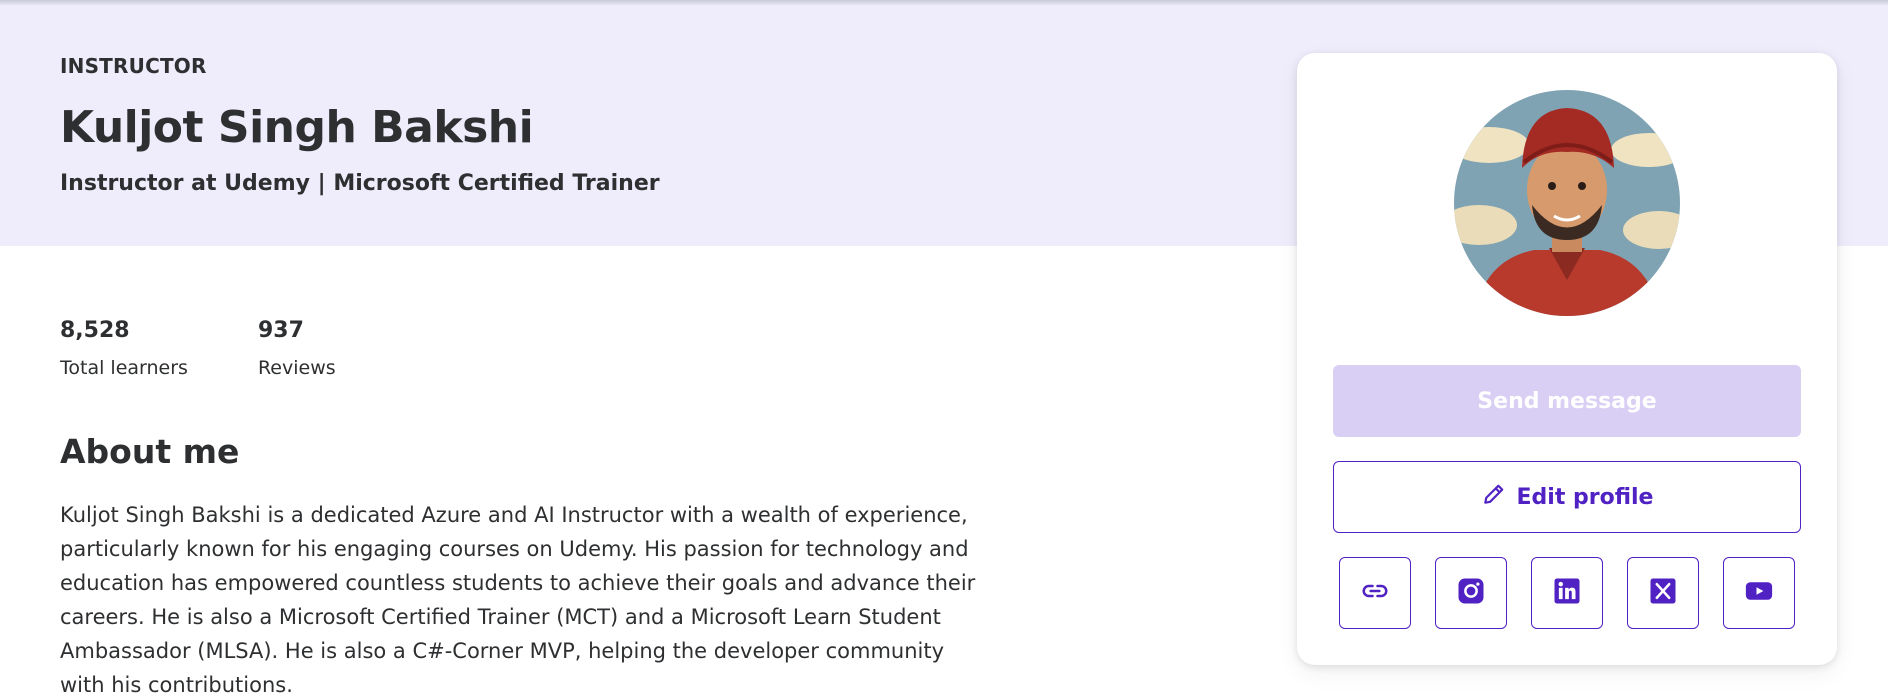 The image size is (1888, 699). Describe the element at coordinates (1494, 497) in the screenshot. I see `pencil-icon` at that location.